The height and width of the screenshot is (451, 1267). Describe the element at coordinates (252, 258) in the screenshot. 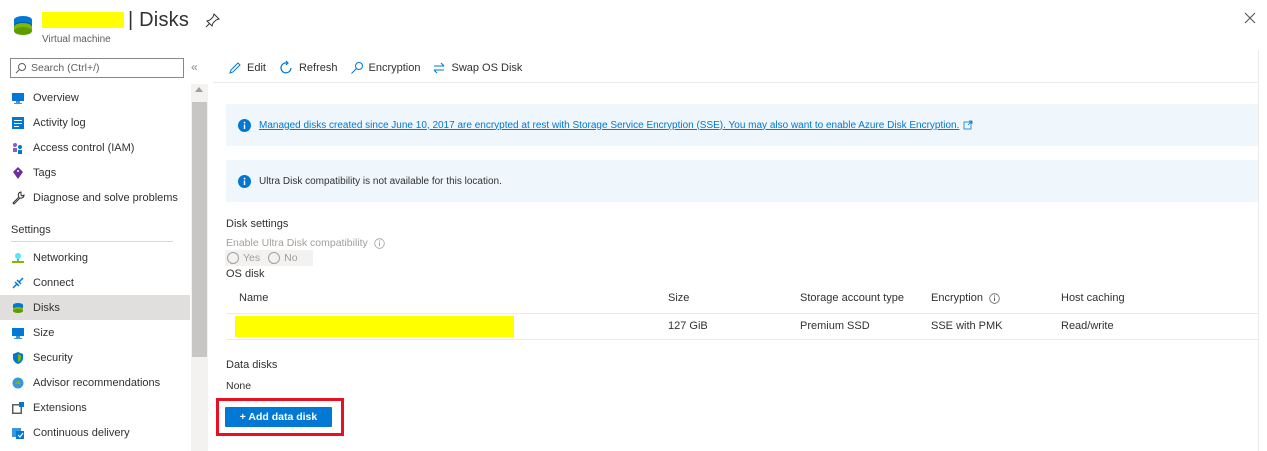

I see `radio-yes-label: Yes` at that location.